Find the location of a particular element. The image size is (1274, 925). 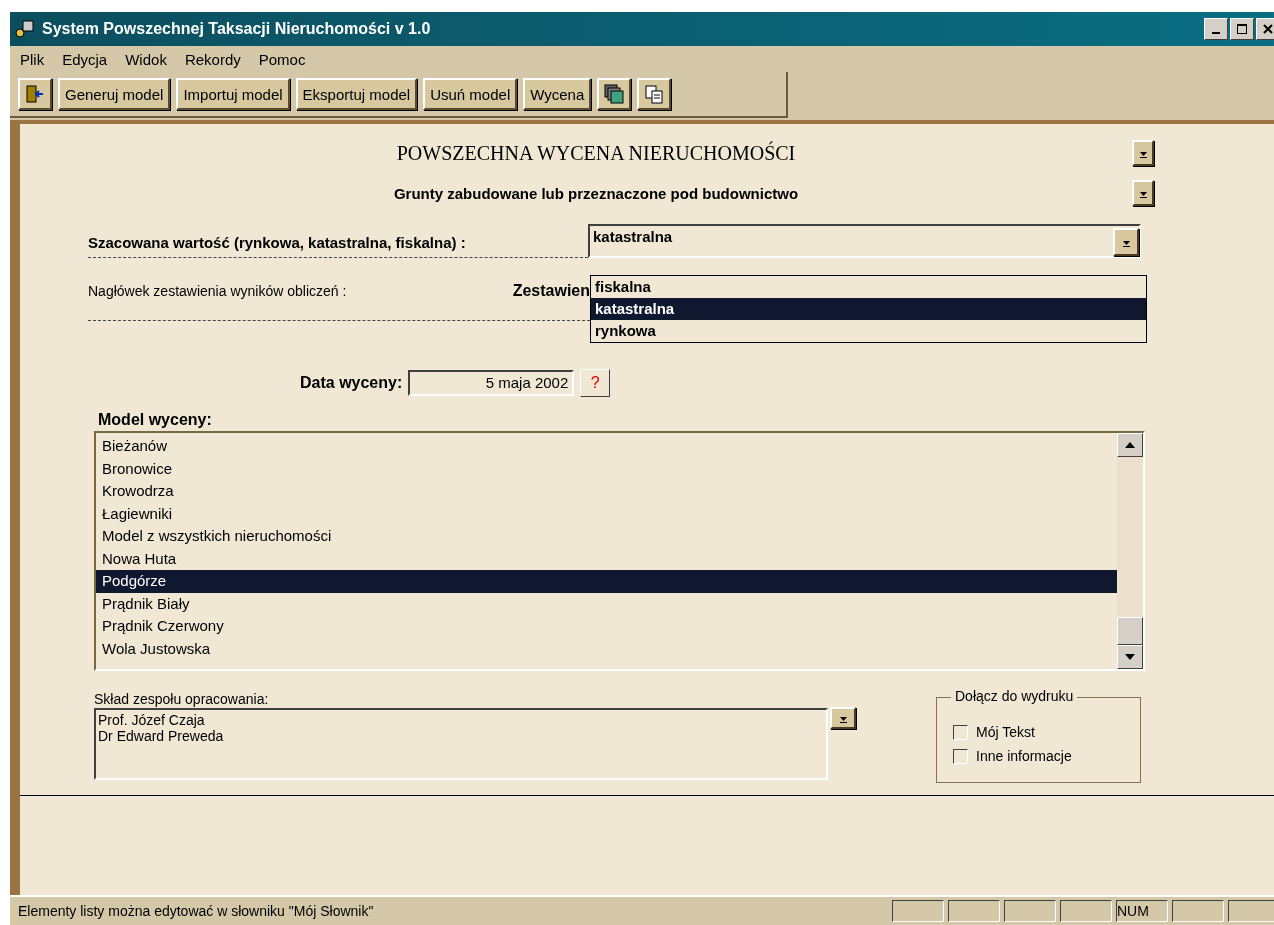

scroll-thumb is located at coordinates (1130, 631).